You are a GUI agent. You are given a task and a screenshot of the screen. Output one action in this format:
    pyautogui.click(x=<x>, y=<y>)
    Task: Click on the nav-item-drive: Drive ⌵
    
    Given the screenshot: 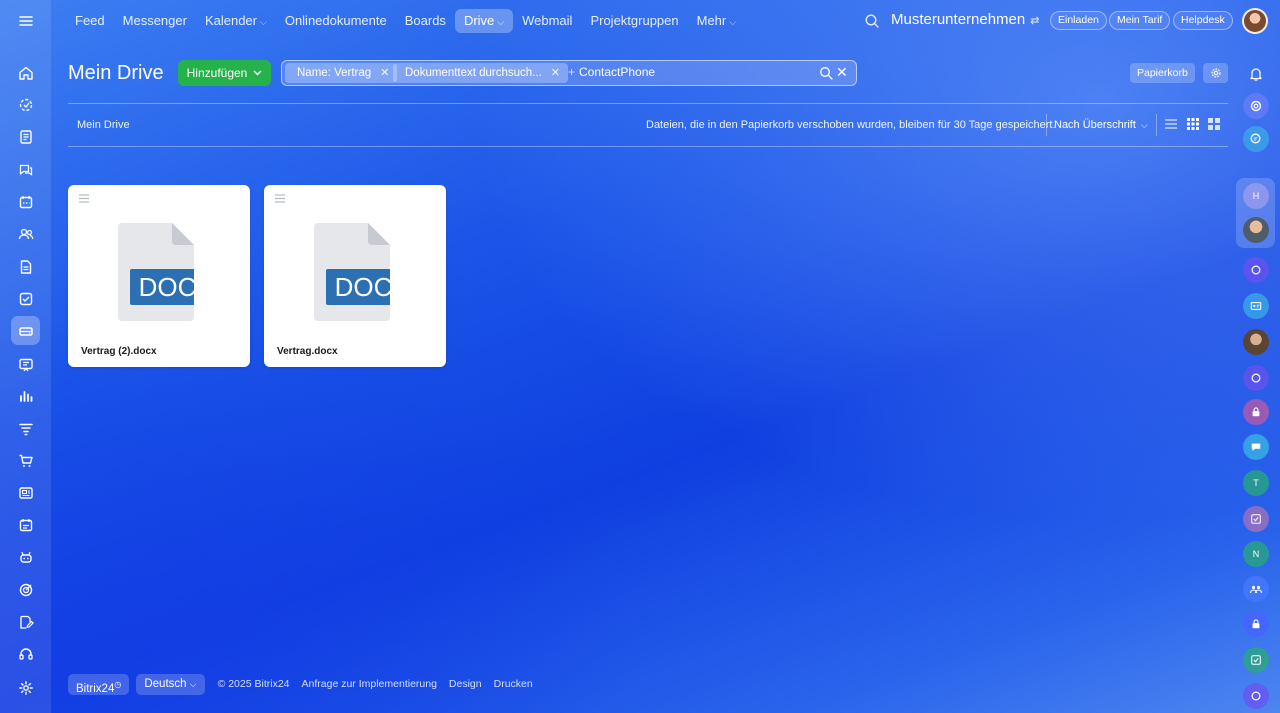 What is the action you would take?
    pyautogui.click(x=484, y=21)
    